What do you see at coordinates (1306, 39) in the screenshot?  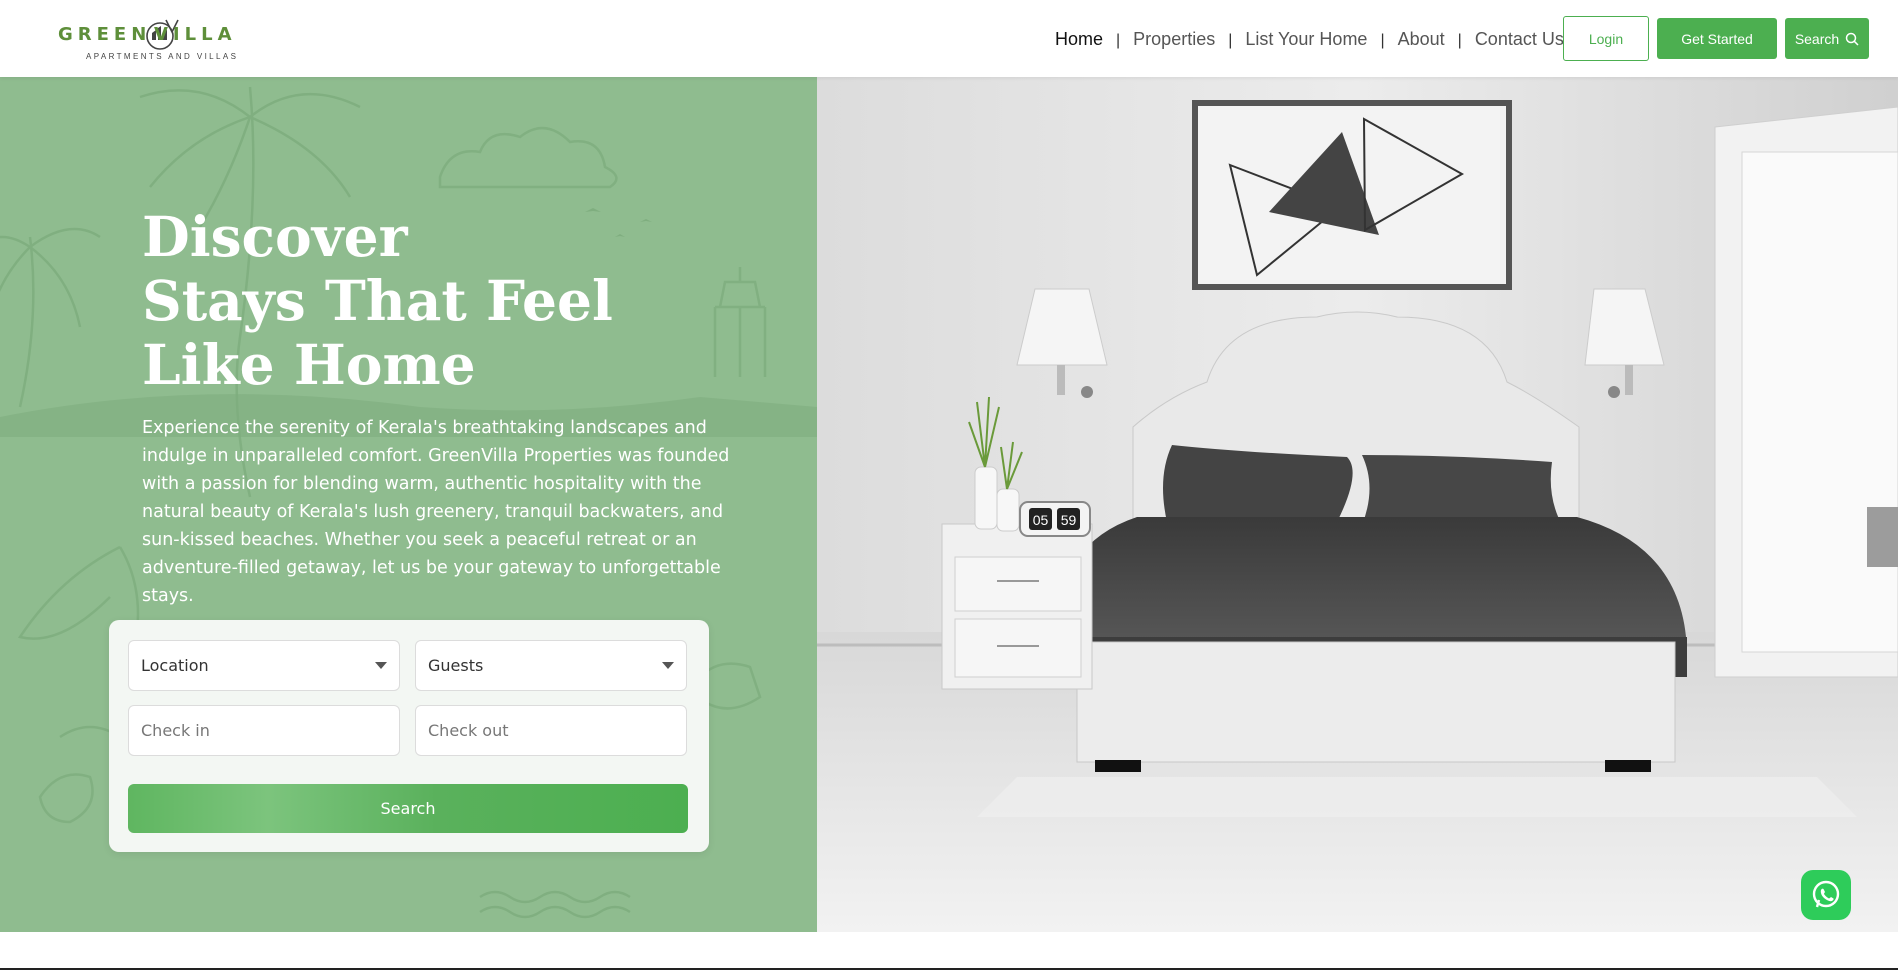 I see `nav-list-your-home: List Your Home` at bounding box center [1306, 39].